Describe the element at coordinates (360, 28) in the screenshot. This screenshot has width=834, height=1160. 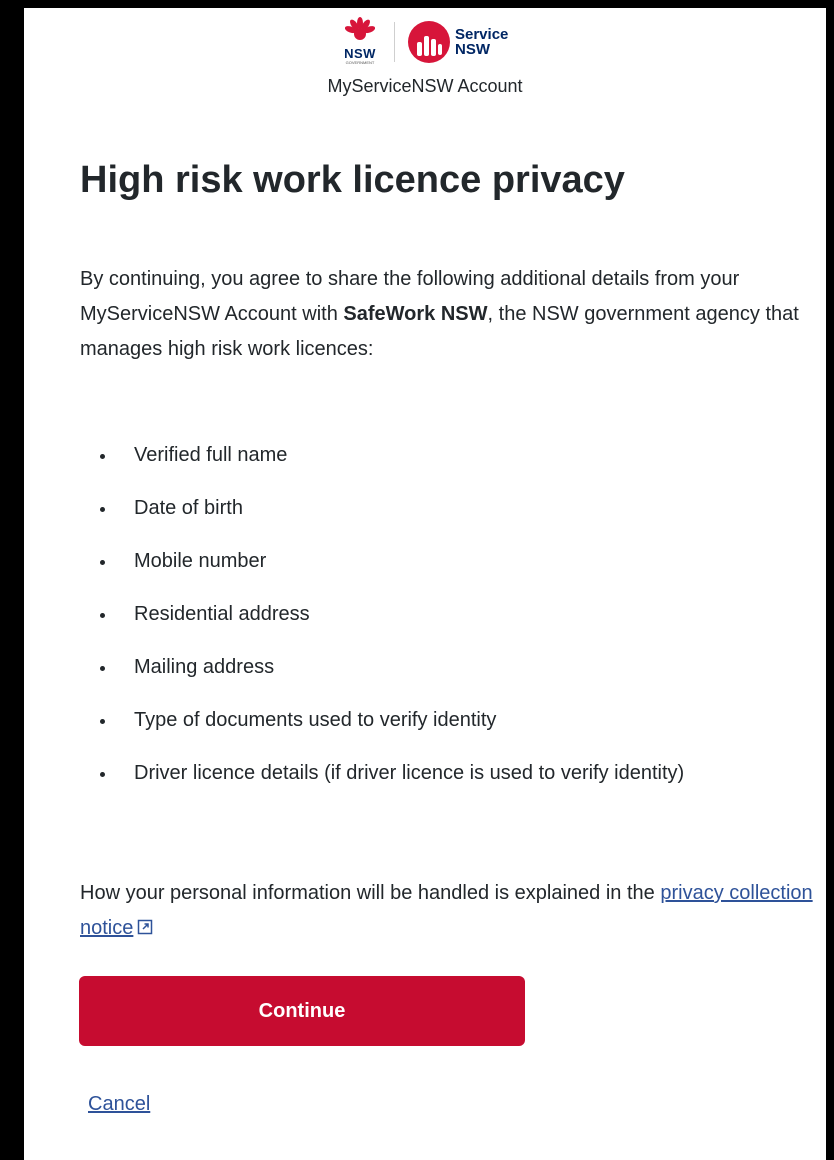
I see `waratah-icon` at that location.